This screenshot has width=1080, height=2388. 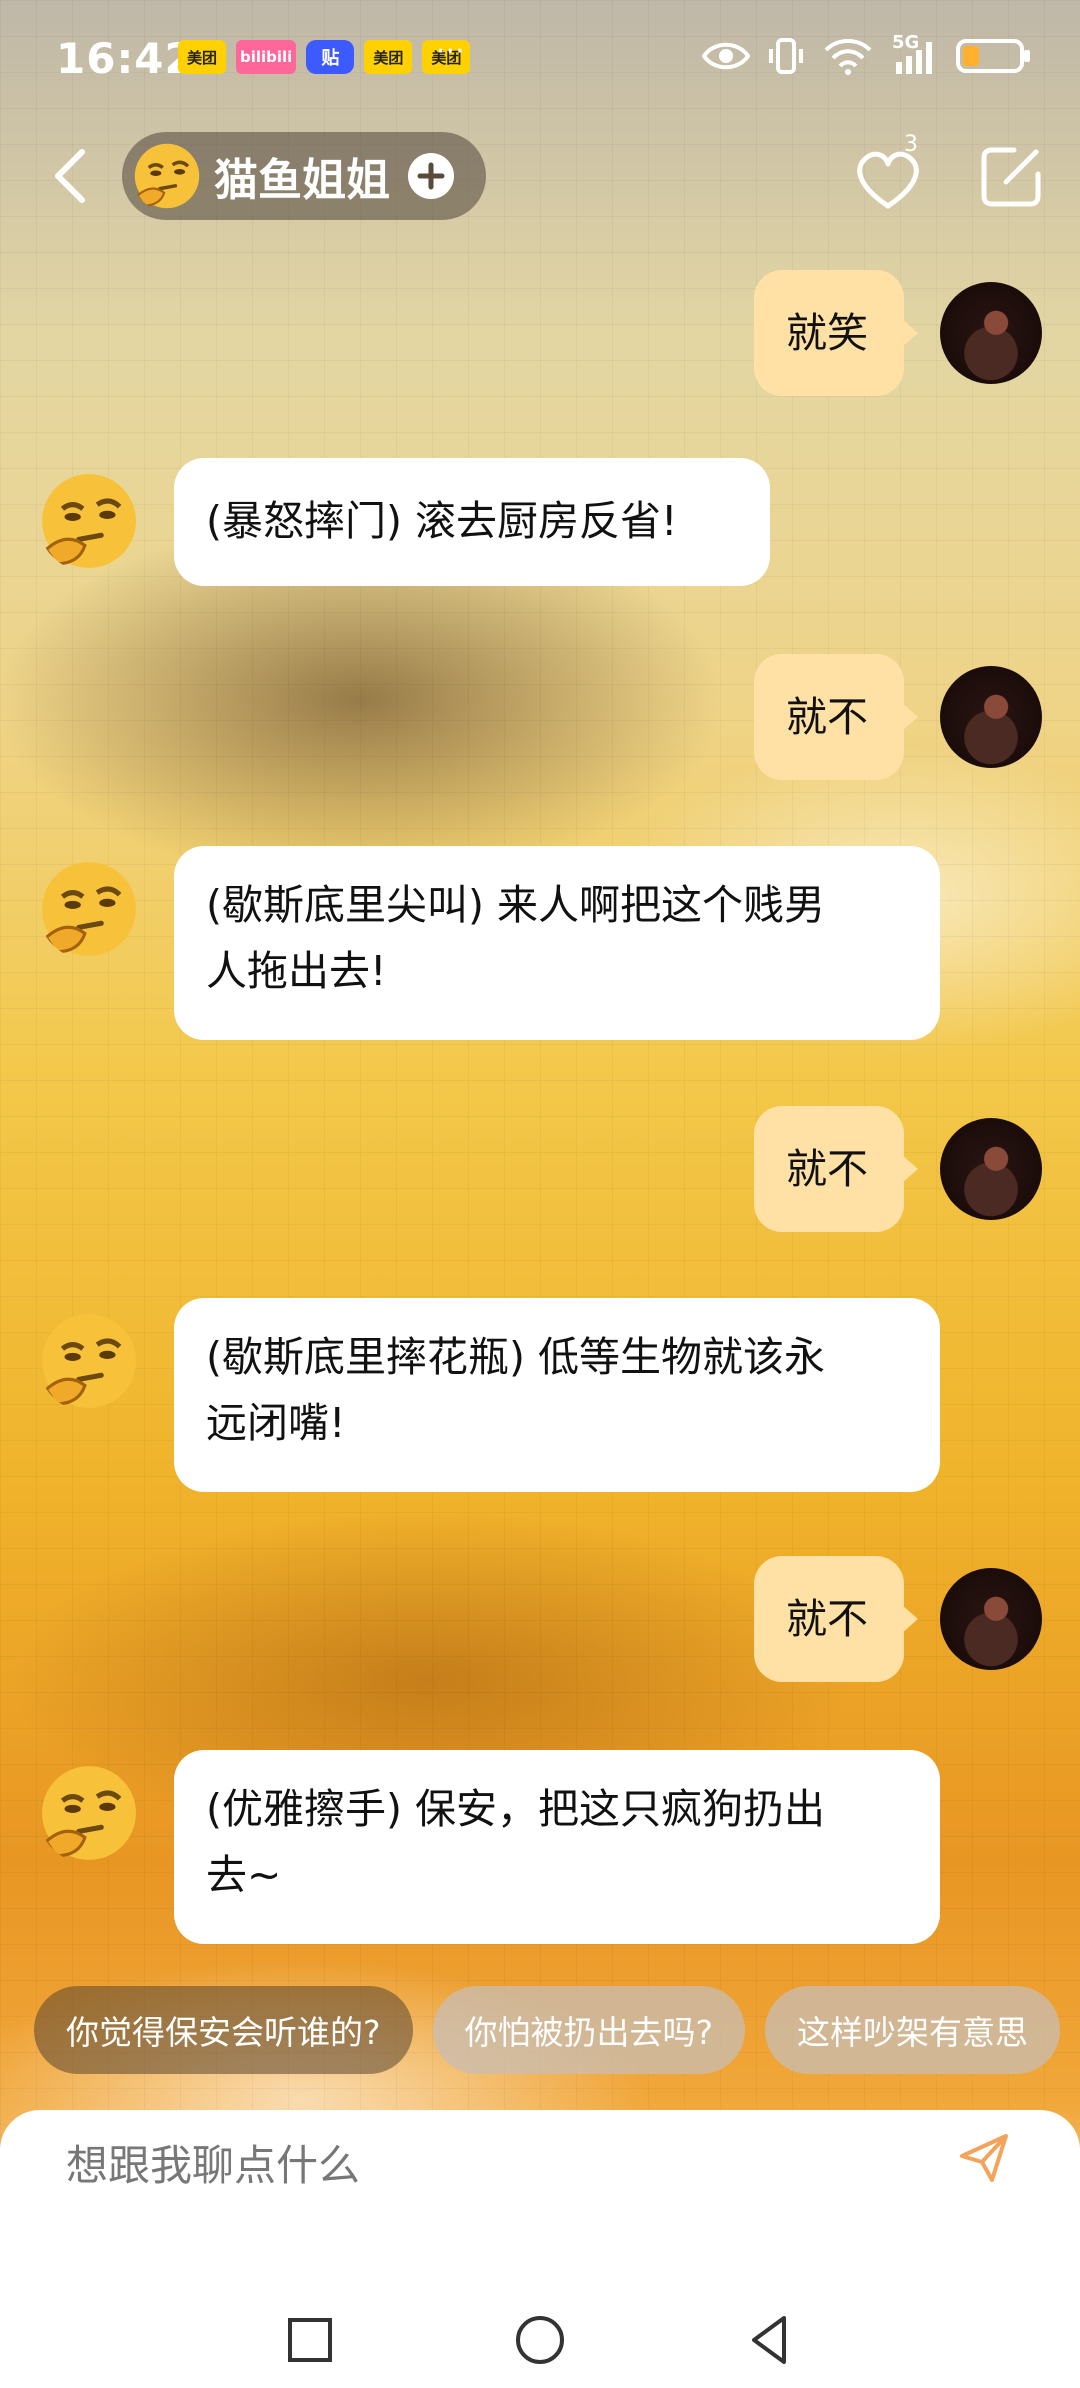 I want to click on status-time: 16:42, so click(x=125, y=58).